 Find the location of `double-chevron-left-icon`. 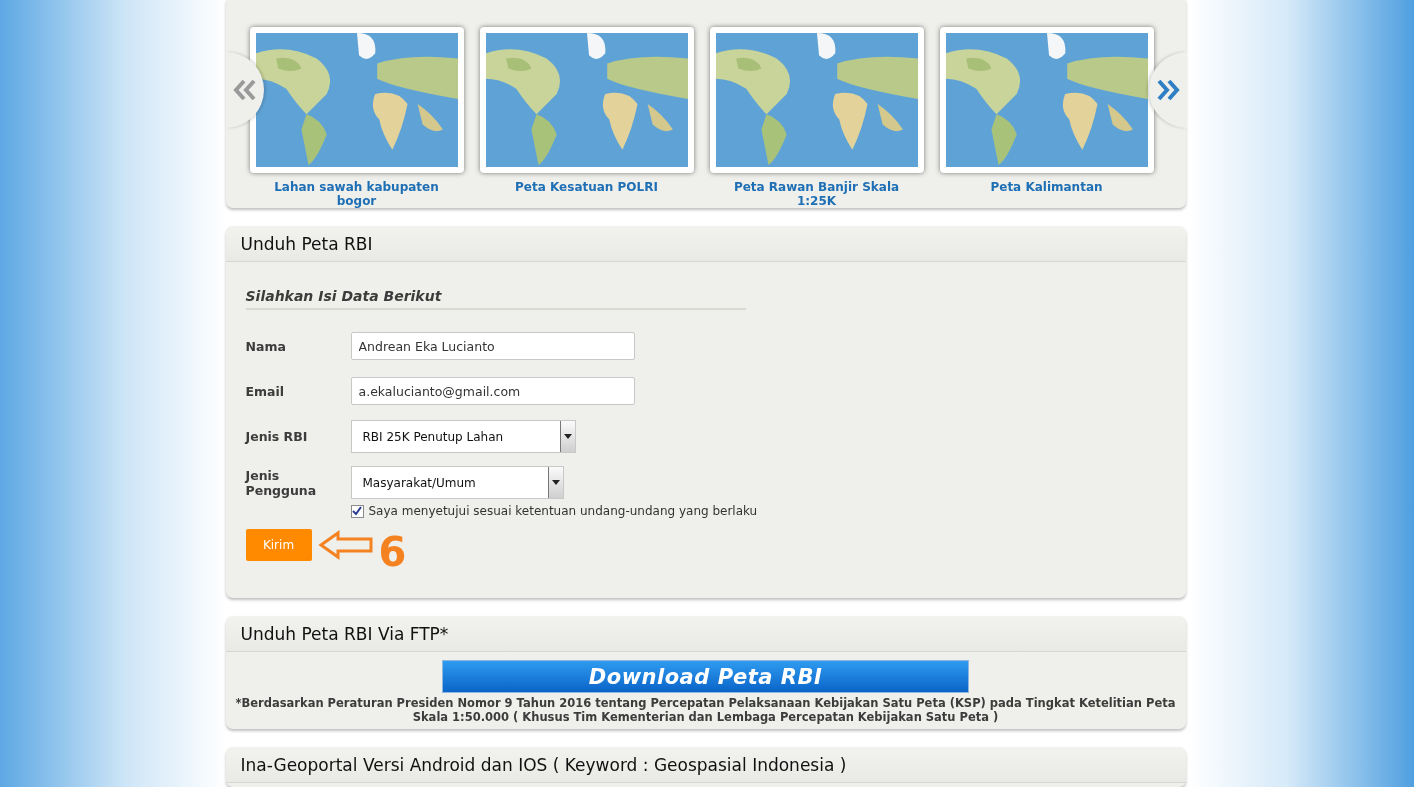

double-chevron-left-icon is located at coordinates (244, 90).